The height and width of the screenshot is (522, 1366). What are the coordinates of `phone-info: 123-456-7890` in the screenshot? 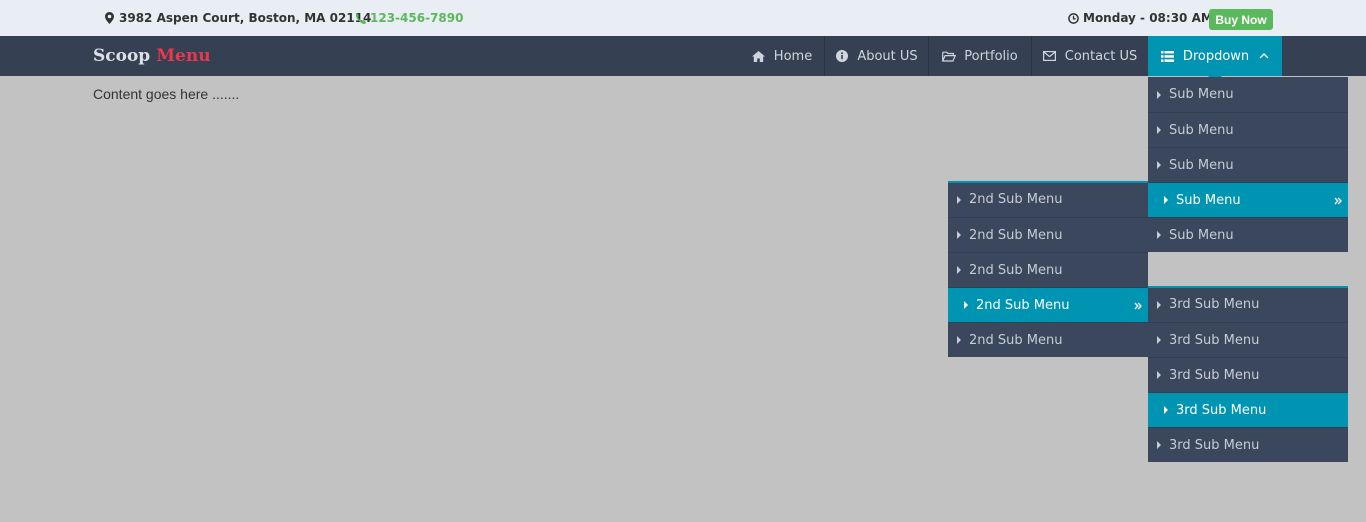 It's located at (408, 18).